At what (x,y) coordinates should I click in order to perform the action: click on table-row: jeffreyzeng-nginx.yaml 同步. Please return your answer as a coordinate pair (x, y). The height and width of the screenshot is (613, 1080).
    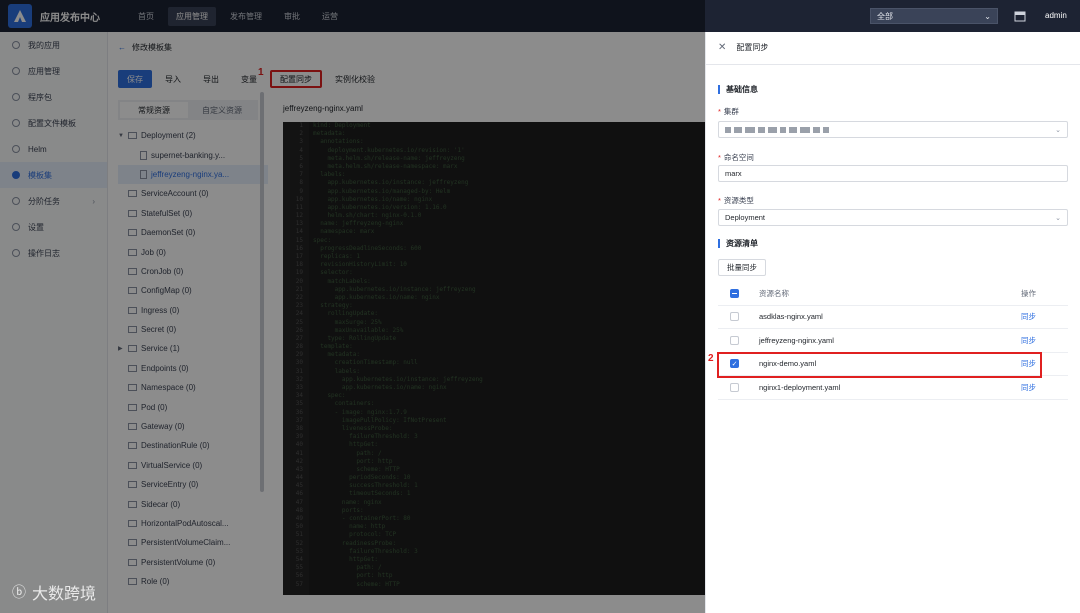
    Looking at the image, I should click on (893, 341).